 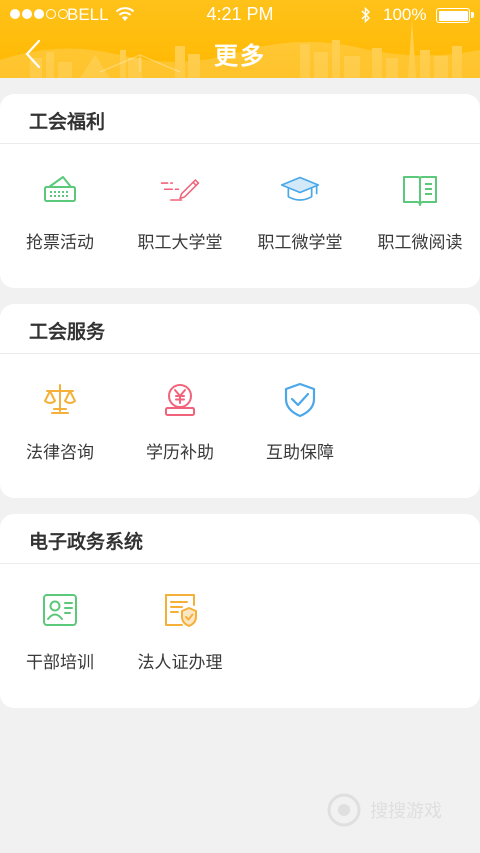 I want to click on menu-item-label: 学历补助, so click(x=180, y=453).